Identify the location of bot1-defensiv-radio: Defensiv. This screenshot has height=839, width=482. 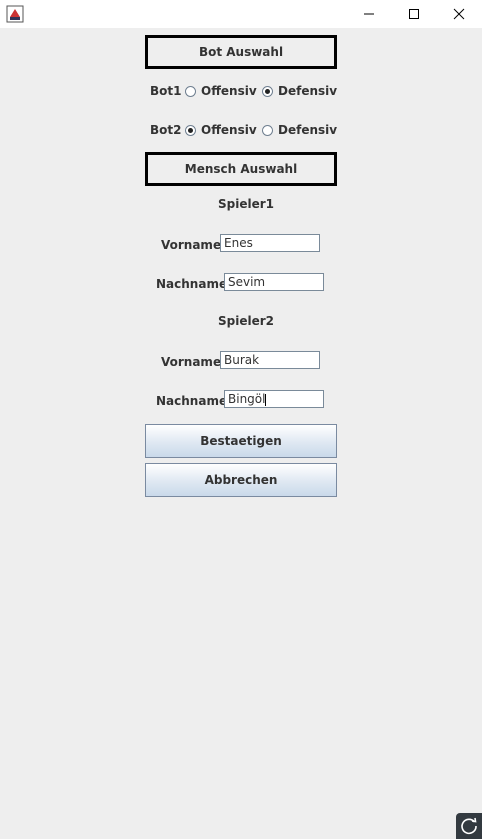
(299, 91).